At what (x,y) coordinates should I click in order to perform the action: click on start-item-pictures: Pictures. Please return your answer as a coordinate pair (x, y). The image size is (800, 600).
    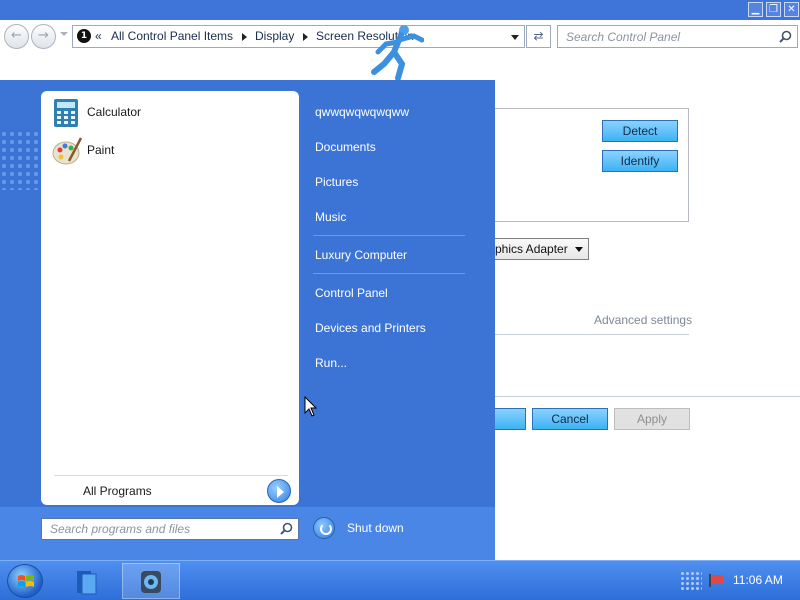
    Looking at the image, I should click on (336, 182).